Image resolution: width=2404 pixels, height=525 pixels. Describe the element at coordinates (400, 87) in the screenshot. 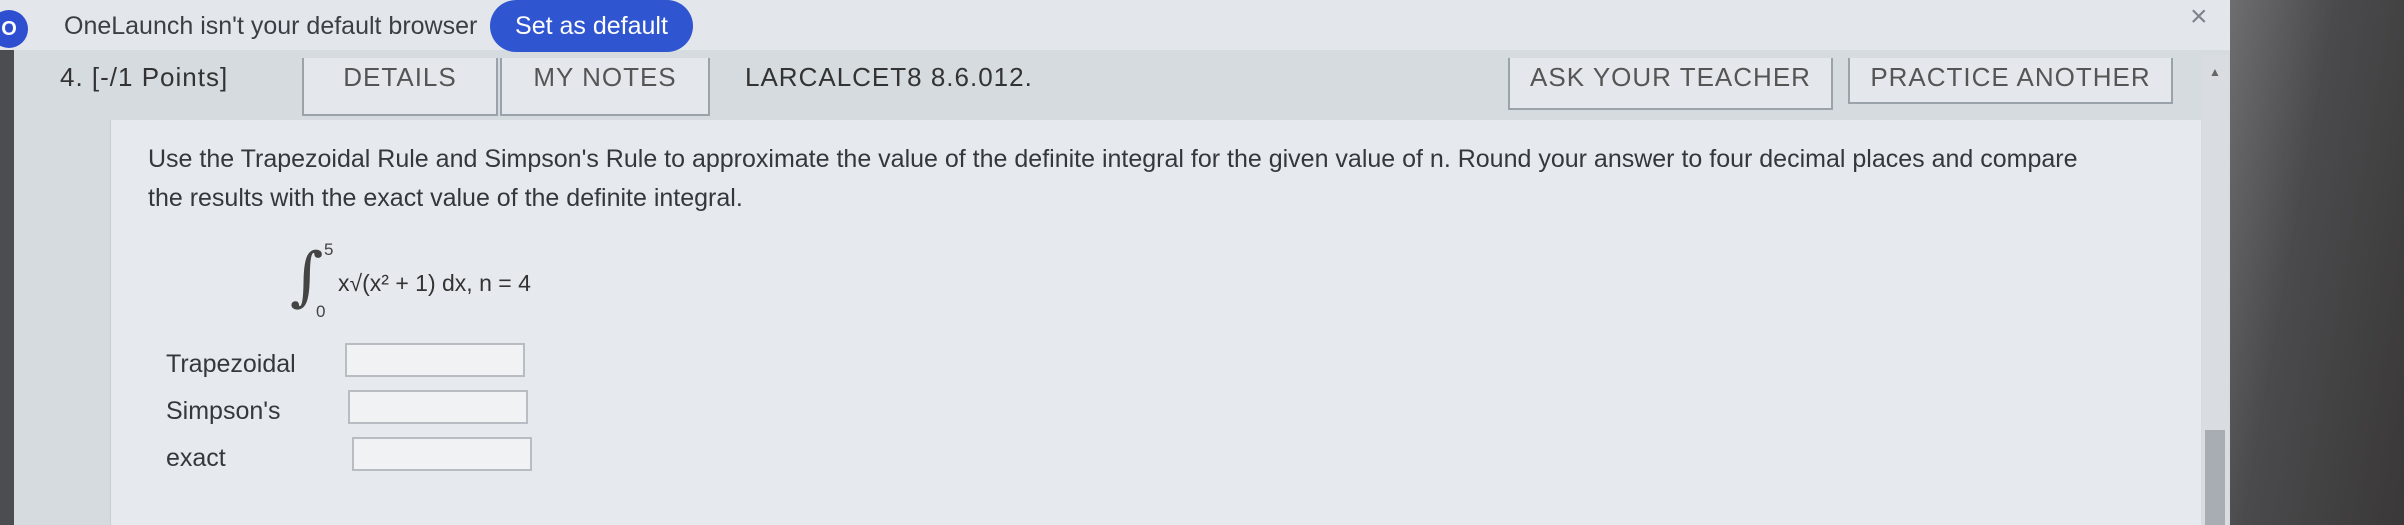

I see `details-button: DETAILS` at that location.